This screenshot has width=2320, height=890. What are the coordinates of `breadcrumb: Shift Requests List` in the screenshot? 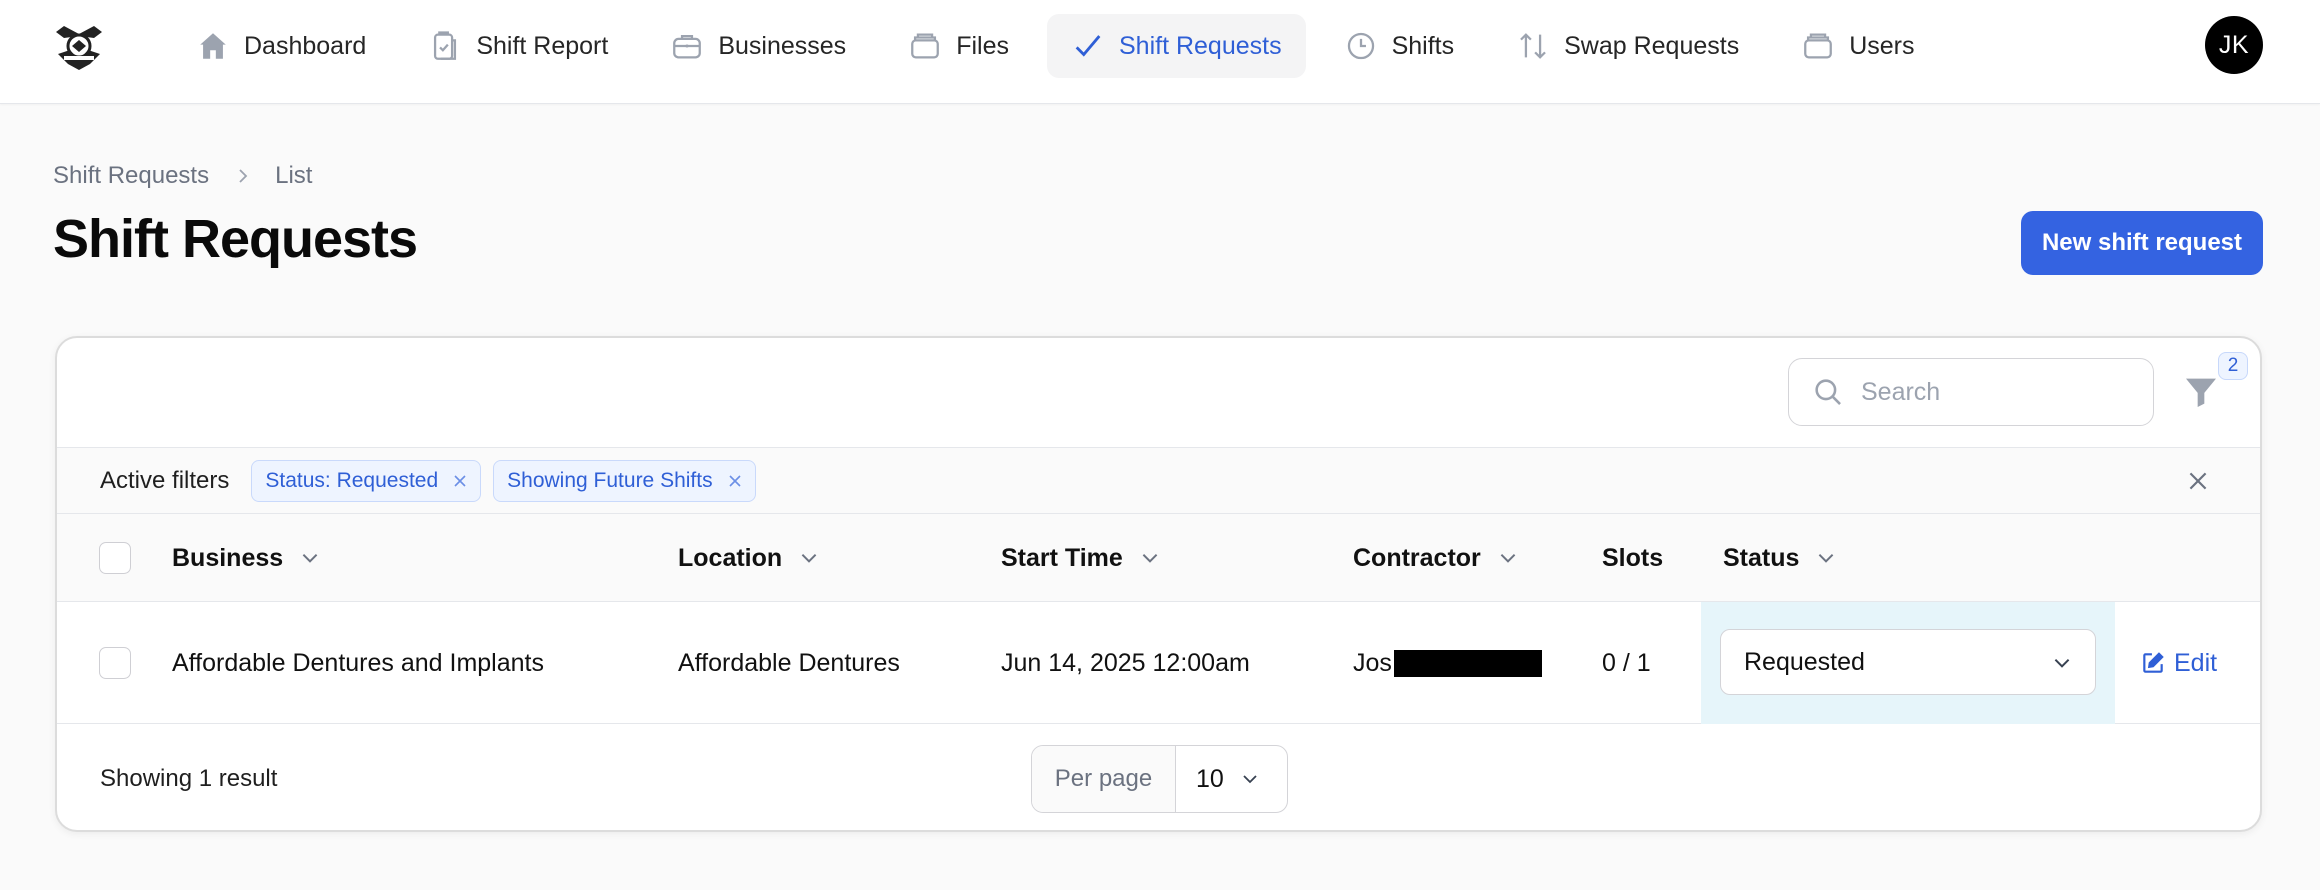 It's located at (182, 176).